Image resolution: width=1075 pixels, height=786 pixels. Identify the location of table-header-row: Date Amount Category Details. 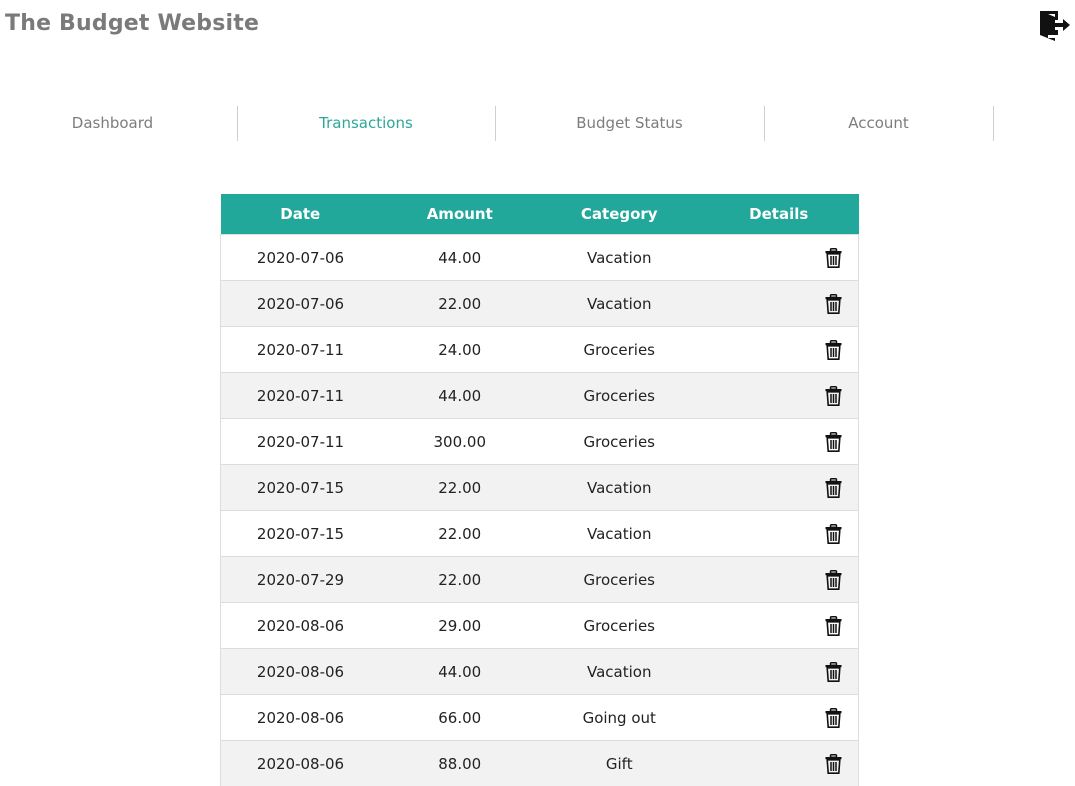
(540, 214).